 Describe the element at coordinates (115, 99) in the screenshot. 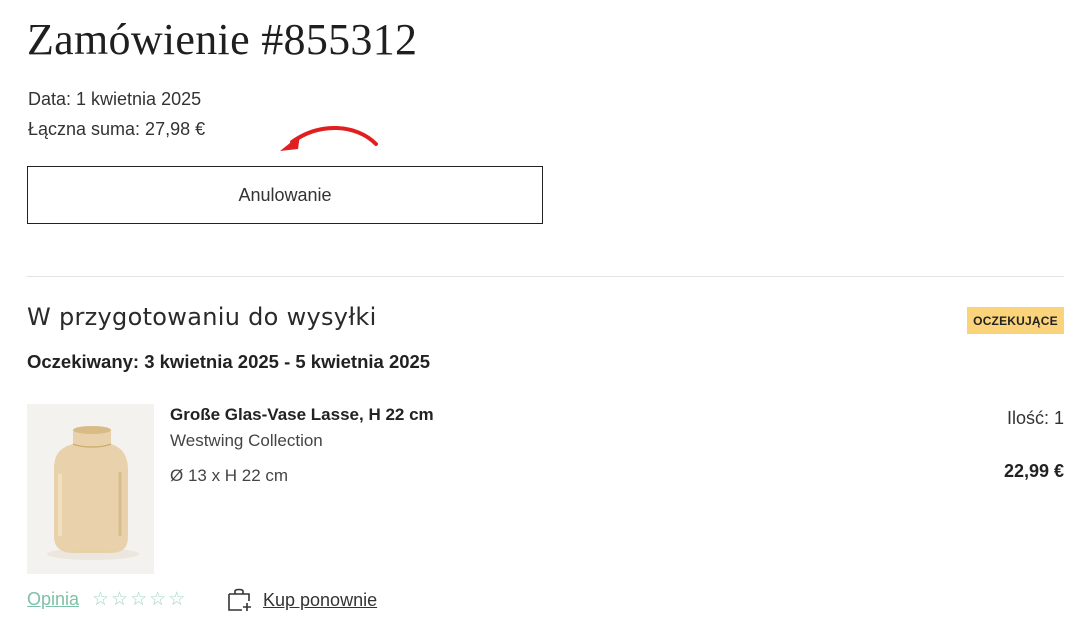

I see `order-date: Data: 1 kwietnia 2025` at that location.